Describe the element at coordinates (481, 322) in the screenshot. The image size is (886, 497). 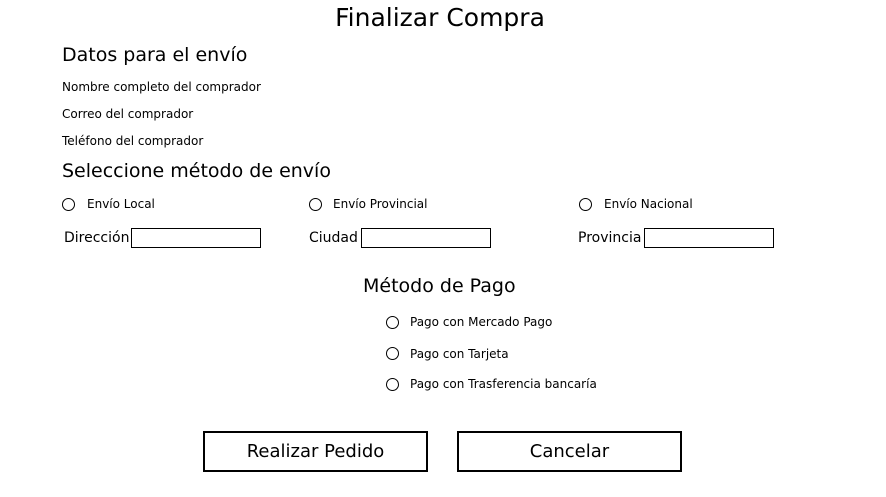
I see `payment-mercadopago-label: Pago con Mercado Pago` at that location.